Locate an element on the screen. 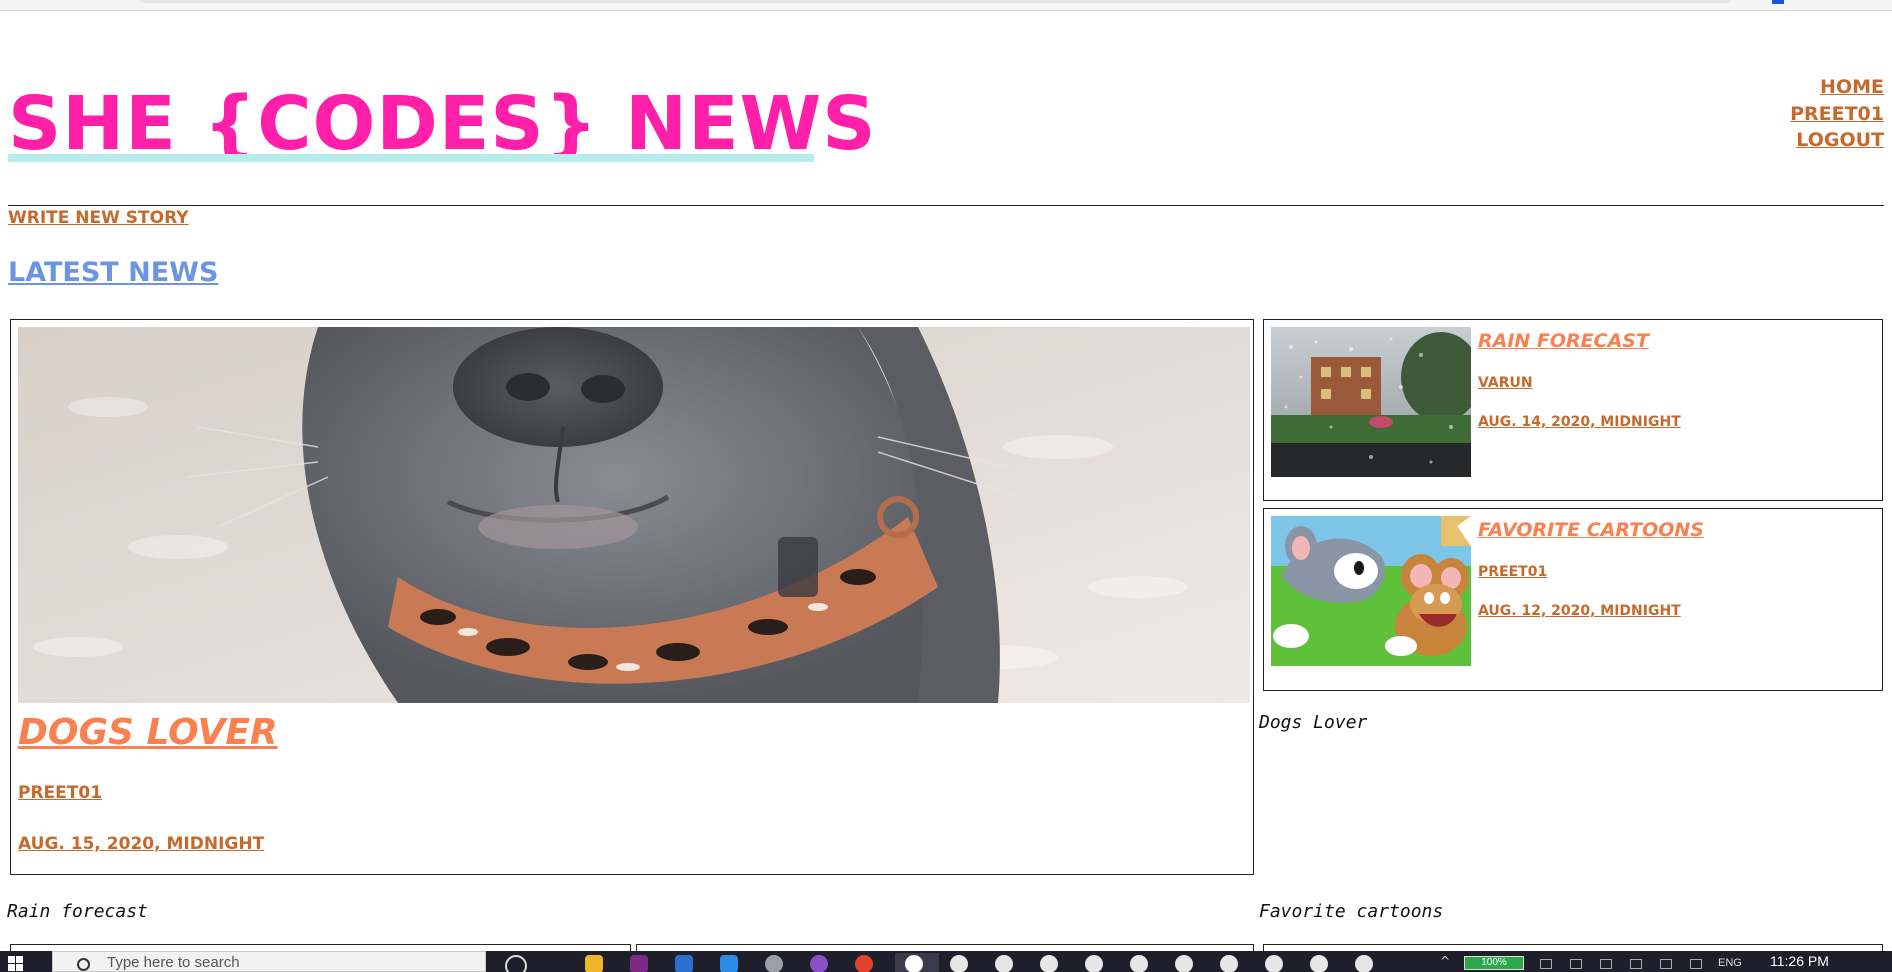  app-purple-icon is located at coordinates (819, 963).